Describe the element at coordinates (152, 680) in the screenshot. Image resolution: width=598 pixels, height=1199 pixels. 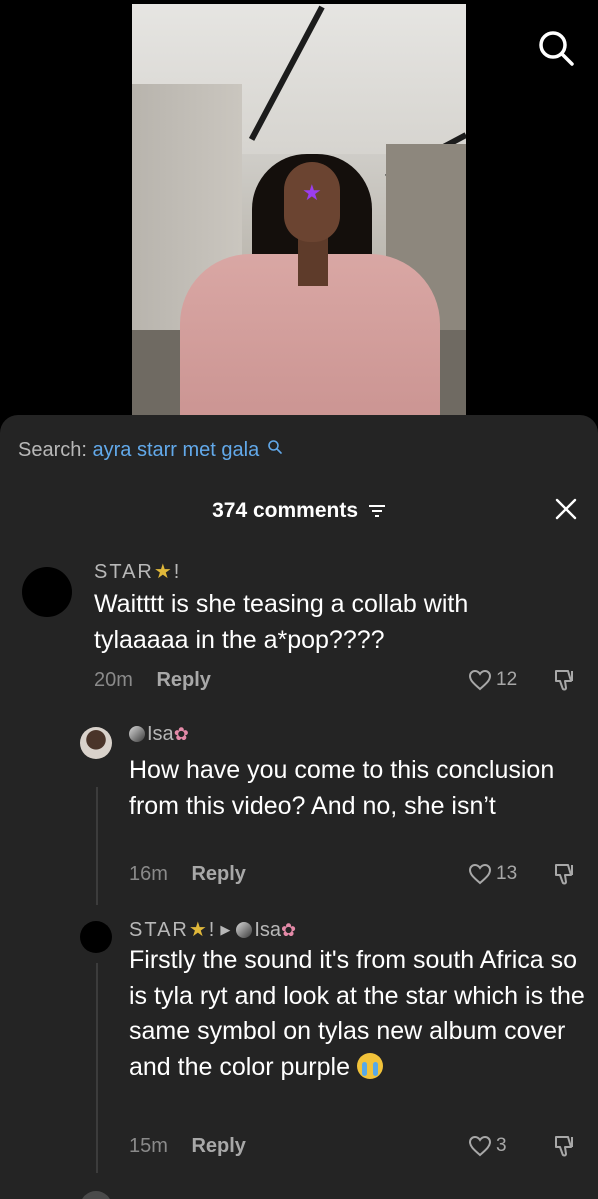
I see `comment-meta: 20m Reply` at that location.